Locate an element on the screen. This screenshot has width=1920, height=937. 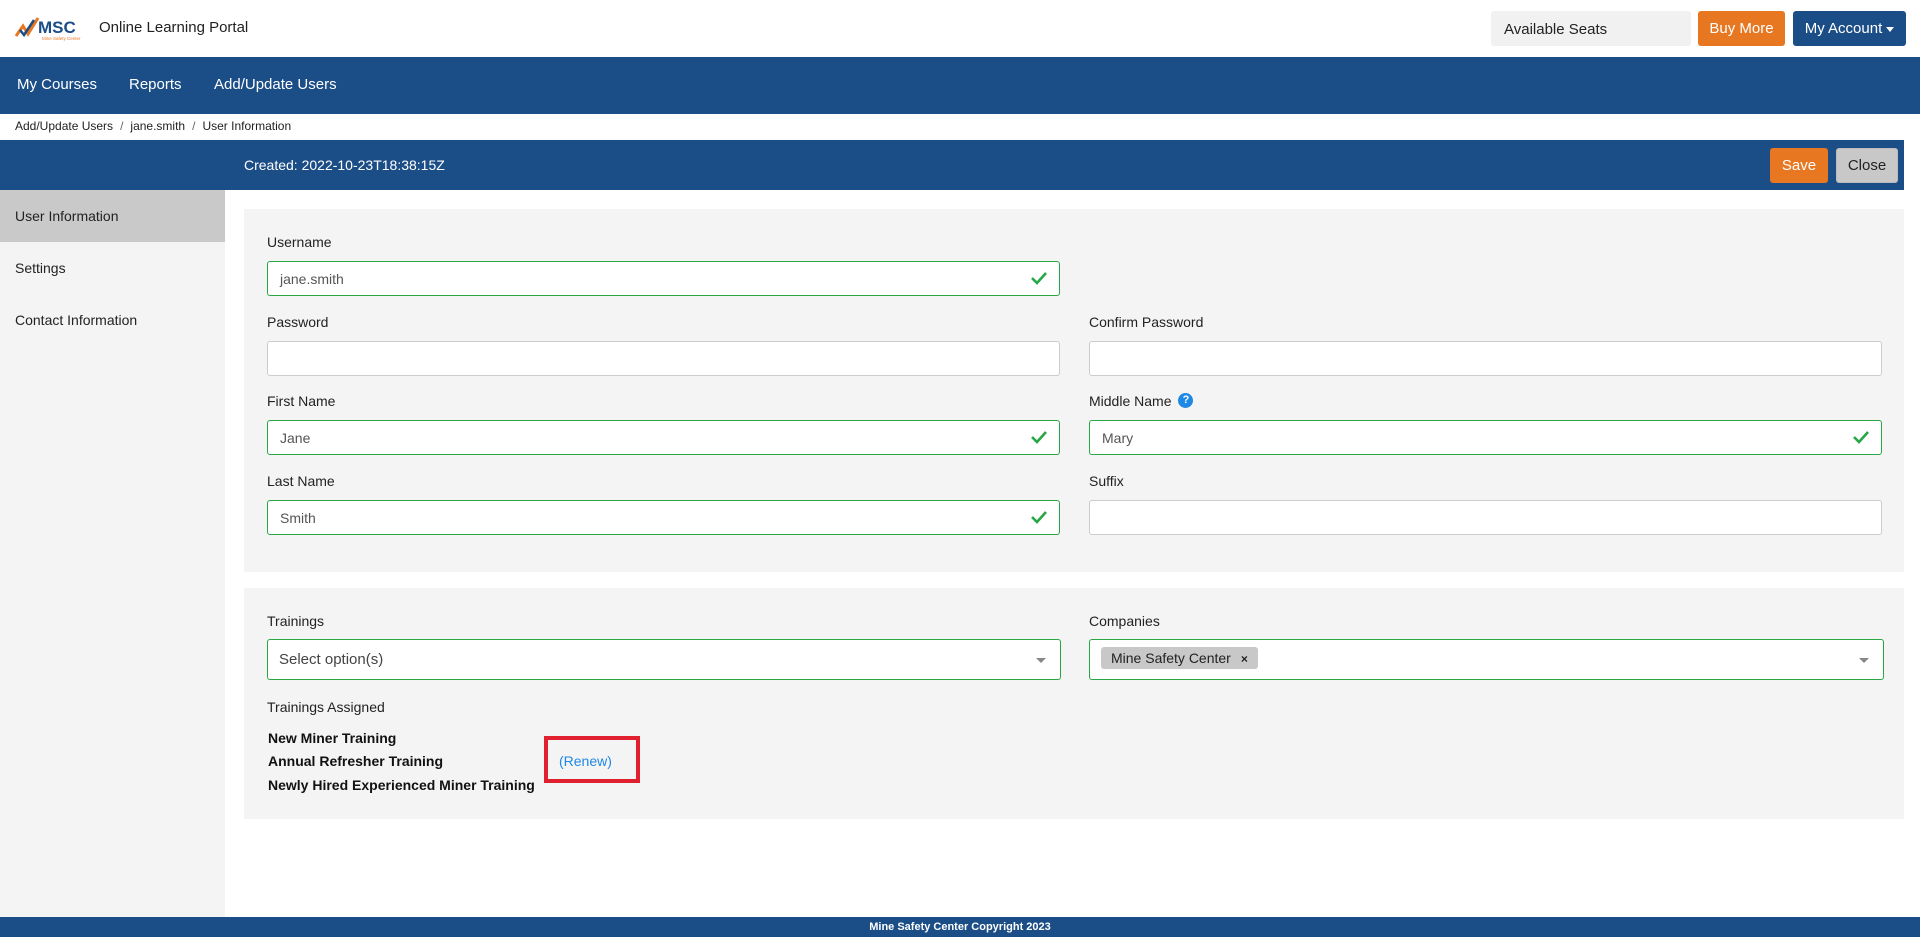
first-name-field: Jane is located at coordinates (663, 437).